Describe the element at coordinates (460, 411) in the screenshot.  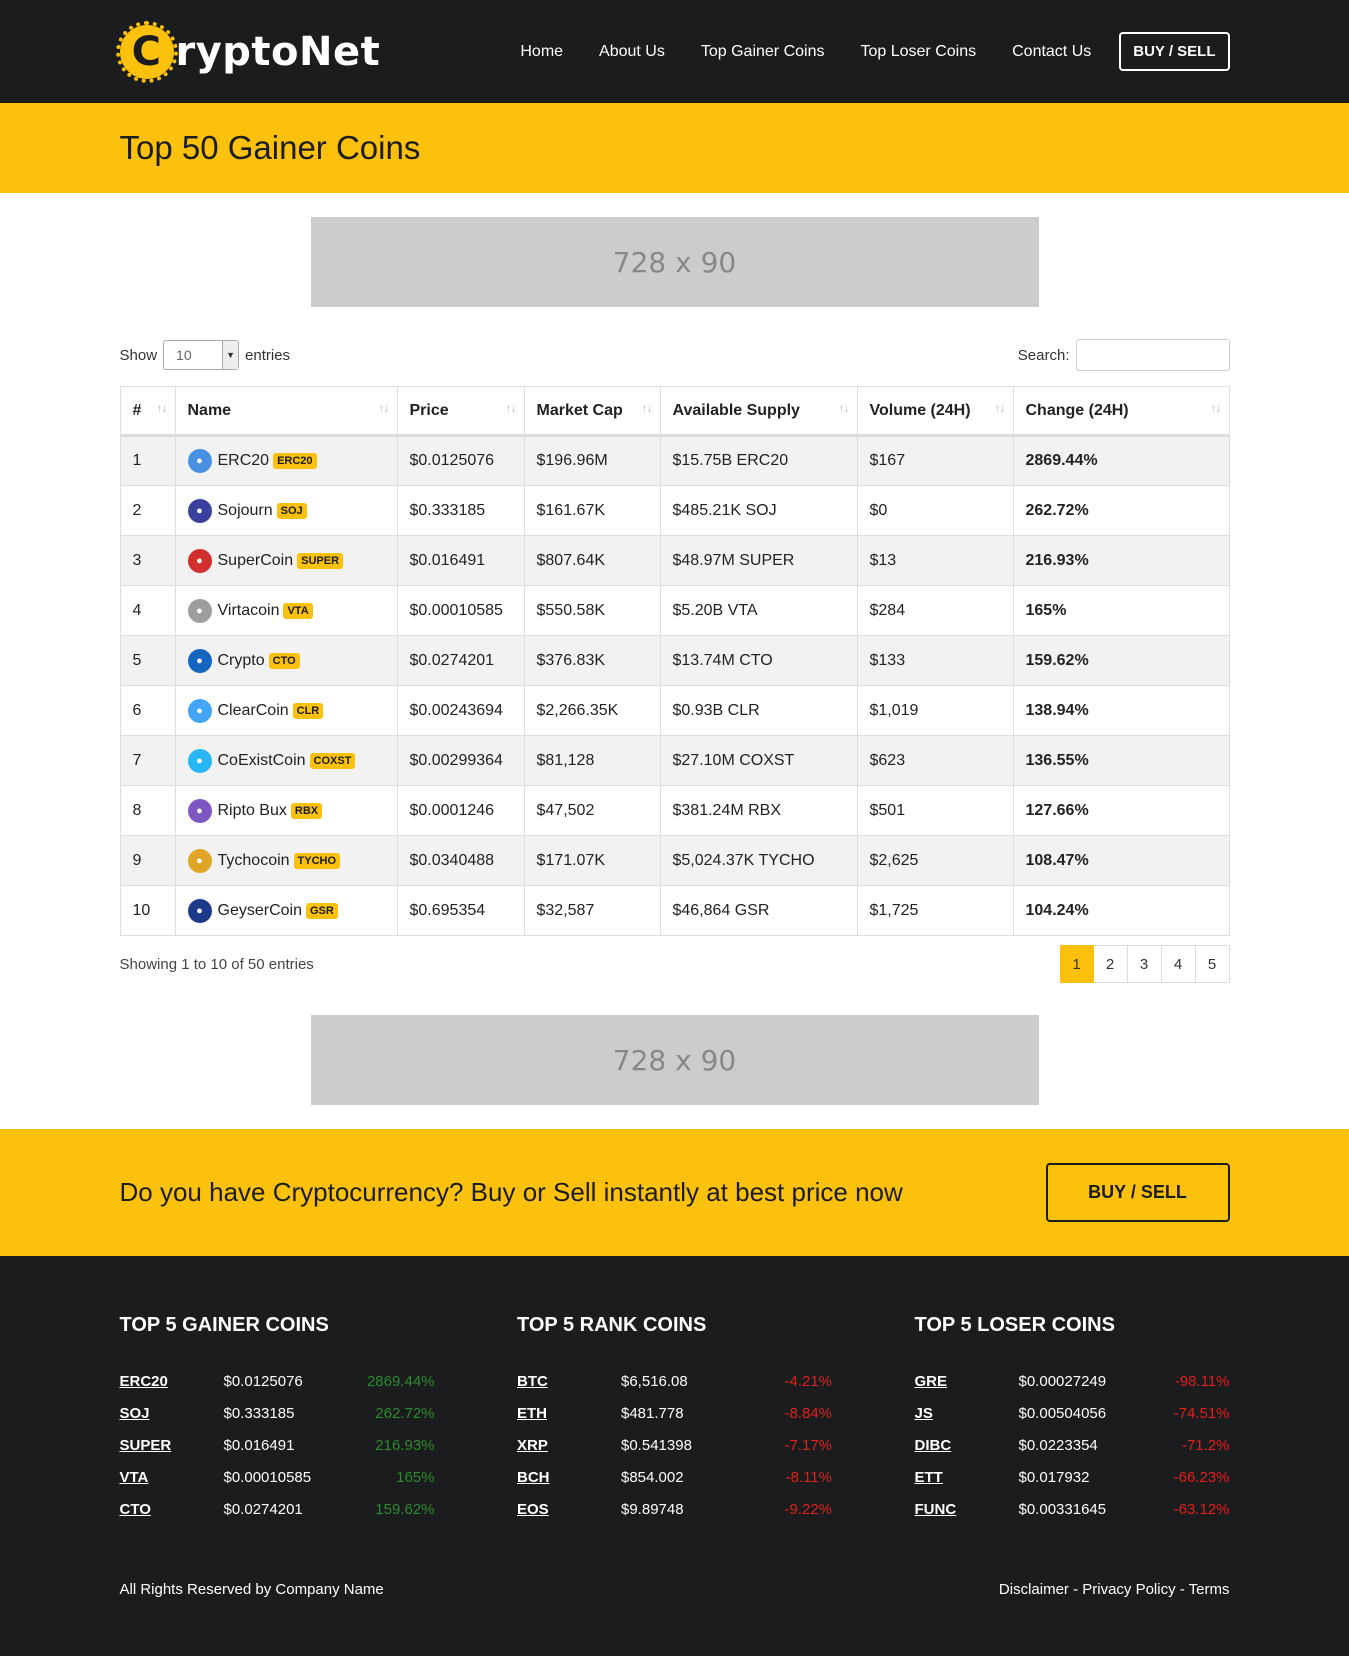
I see `column-header-price: Price ↑↓` at that location.